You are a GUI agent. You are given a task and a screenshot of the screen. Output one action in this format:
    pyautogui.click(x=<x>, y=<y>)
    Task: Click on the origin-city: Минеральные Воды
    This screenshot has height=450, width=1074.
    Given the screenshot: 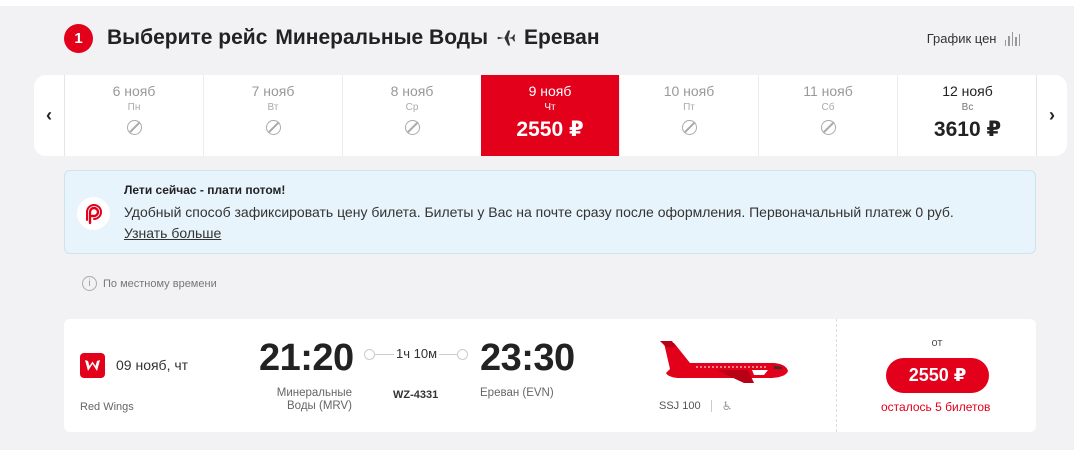 What is the action you would take?
    pyautogui.click(x=382, y=37)
    